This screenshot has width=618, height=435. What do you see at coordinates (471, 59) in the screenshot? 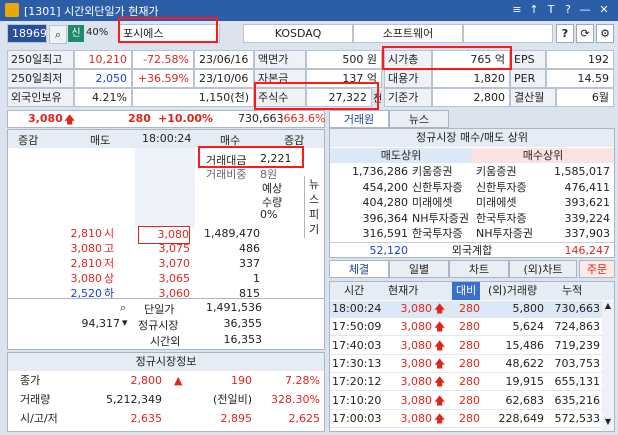
I see `mcap-value: 765 억` at bounding box center [471, 59].